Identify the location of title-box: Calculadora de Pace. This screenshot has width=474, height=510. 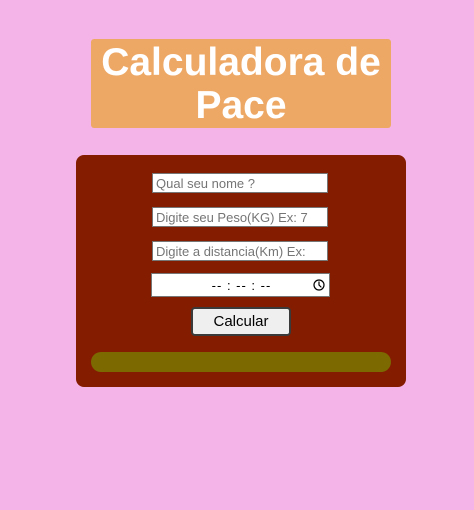
(241, 83).